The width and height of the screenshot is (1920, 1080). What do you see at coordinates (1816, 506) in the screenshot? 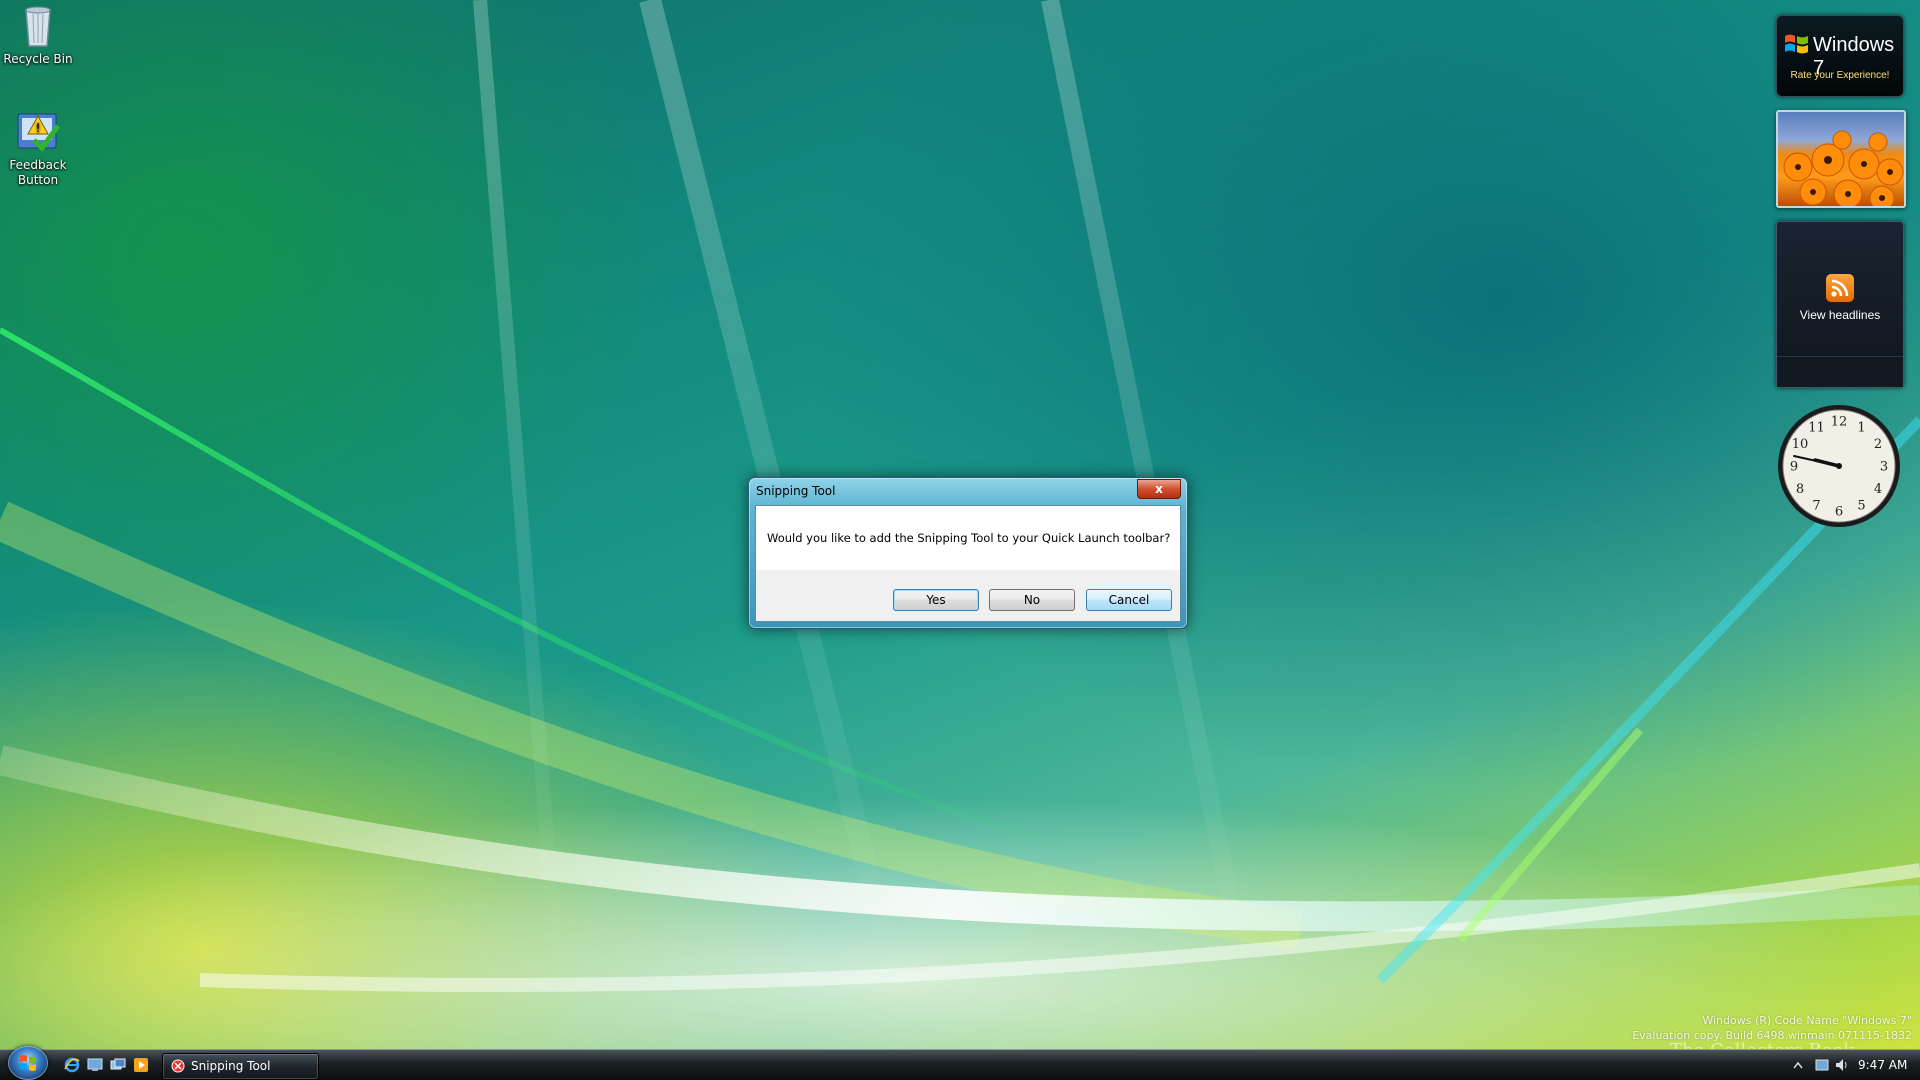
I see `clock-numeral: 7` at bounding box center [1816, 506].